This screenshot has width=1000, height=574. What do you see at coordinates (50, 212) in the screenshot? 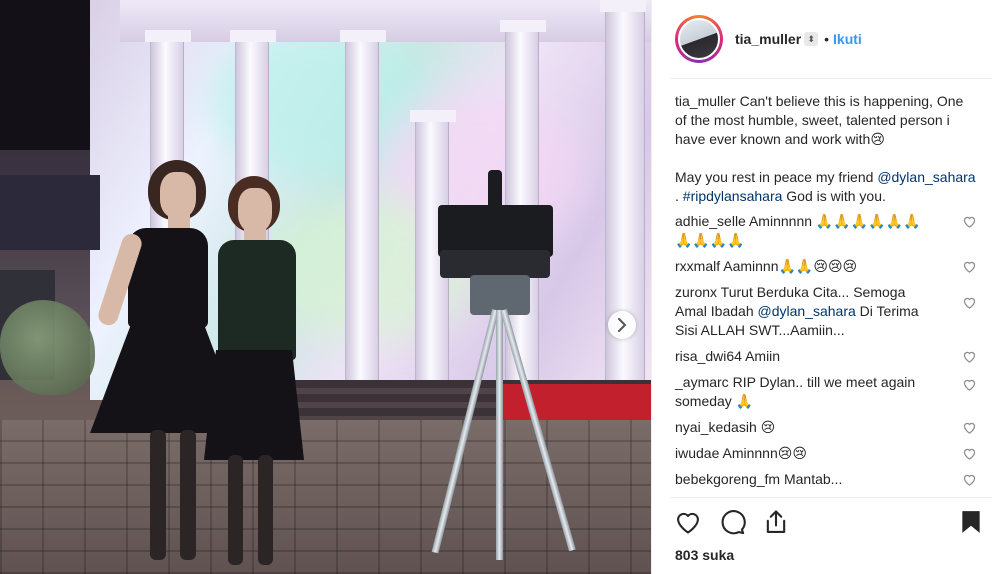
I see `window` at bounding box center [50, 212].